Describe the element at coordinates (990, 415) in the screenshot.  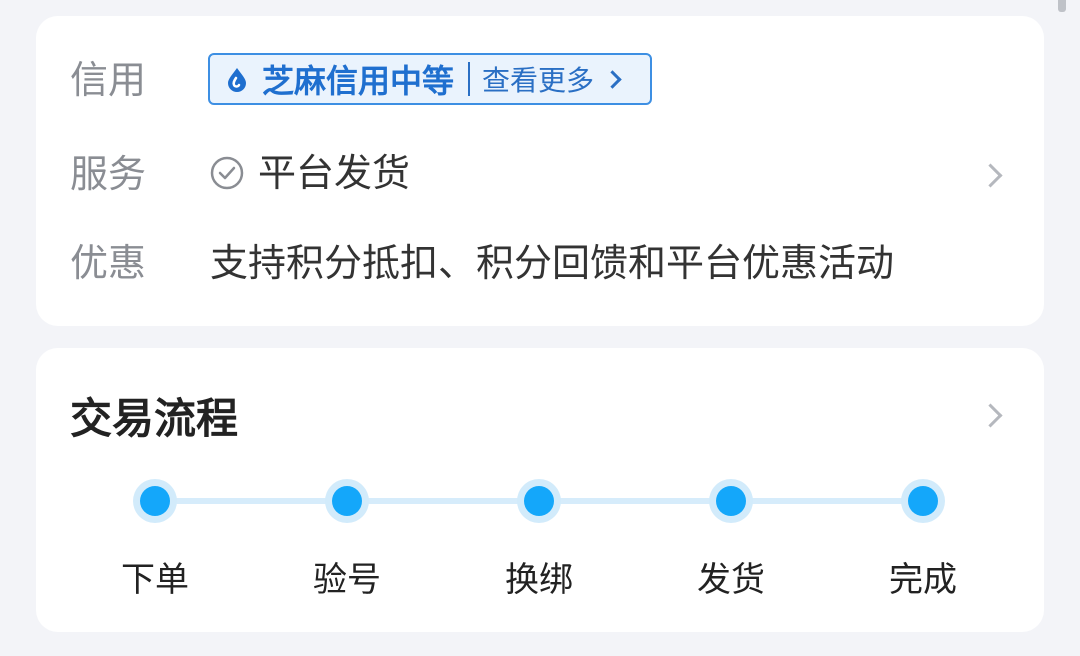
I see `process-chevron-icon` at that location.